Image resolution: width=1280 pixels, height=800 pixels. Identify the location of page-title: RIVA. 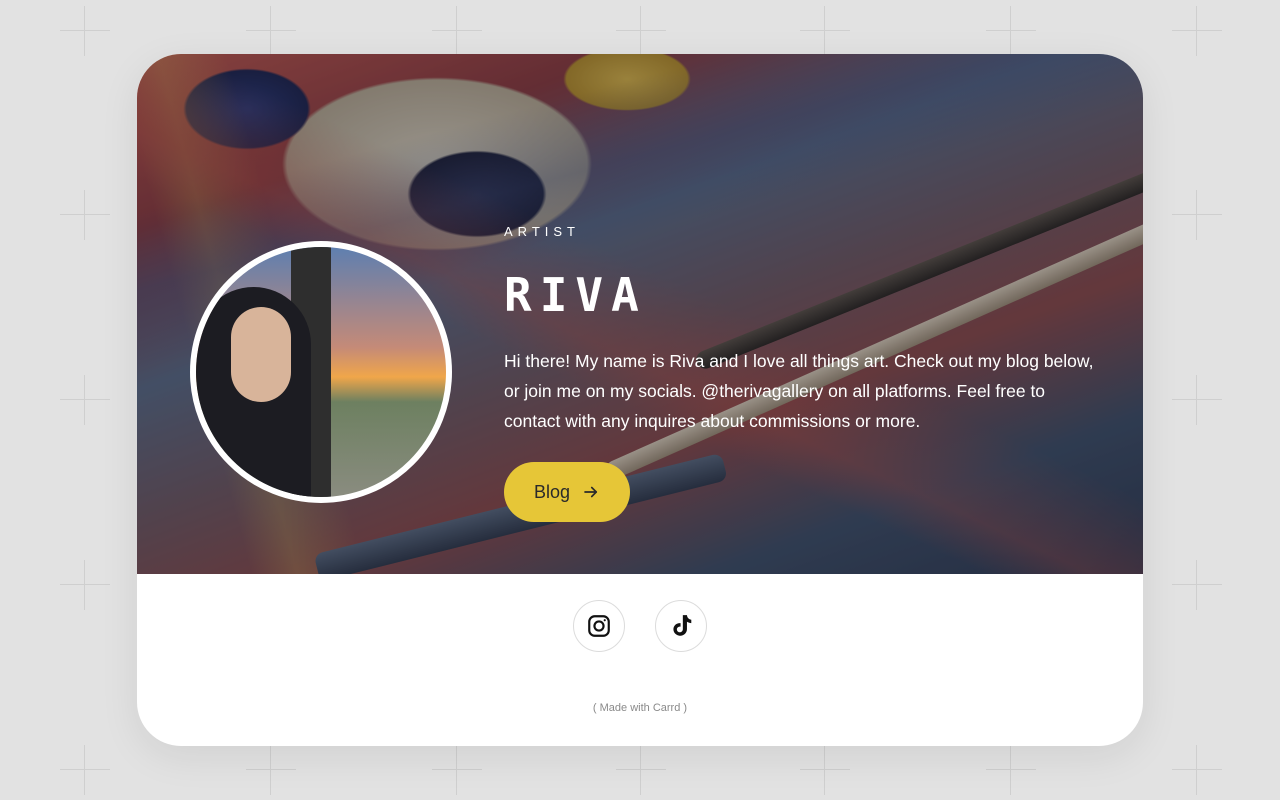
(575, 295).